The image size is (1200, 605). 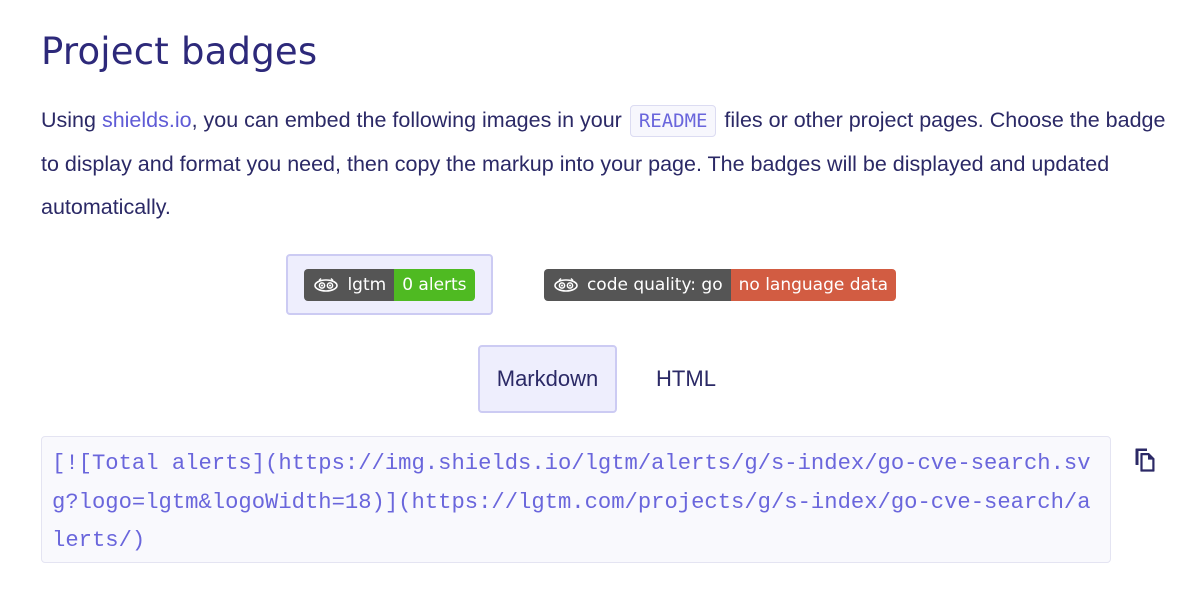 What do you see at coordinates (686, 379) in the screenshot?
I see `tab-html: HTML` at bounding box center [686, 379].